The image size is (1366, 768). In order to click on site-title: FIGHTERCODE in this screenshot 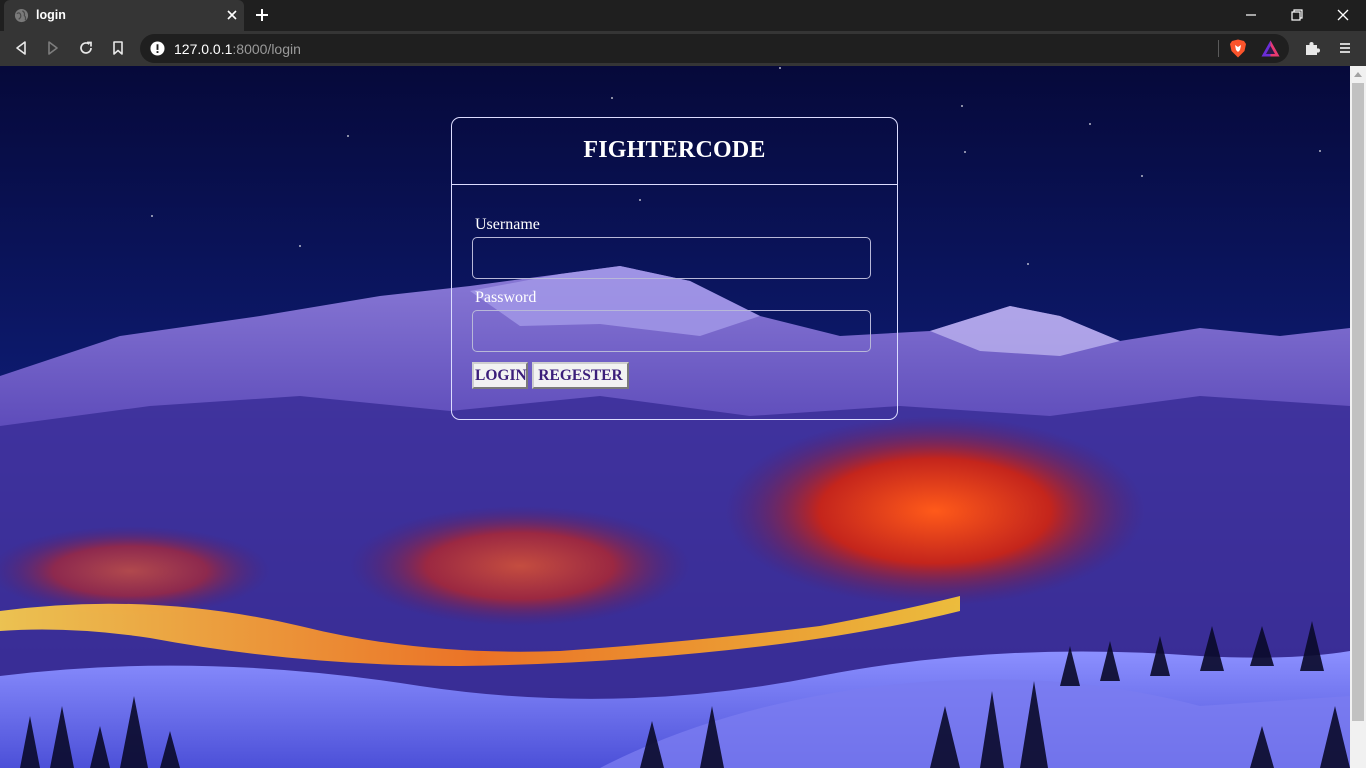, I will do `click(674, 150)`.